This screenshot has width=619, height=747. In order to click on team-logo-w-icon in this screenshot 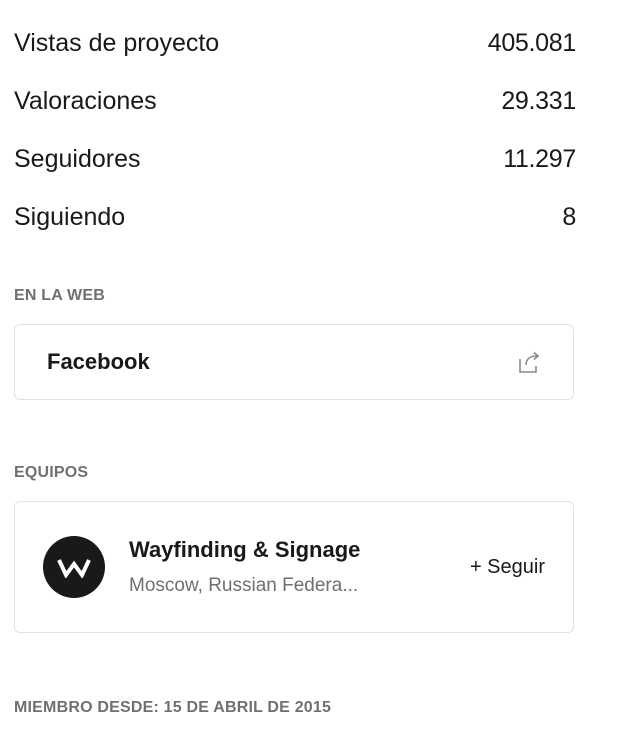, I will do `click(74, 568)`.